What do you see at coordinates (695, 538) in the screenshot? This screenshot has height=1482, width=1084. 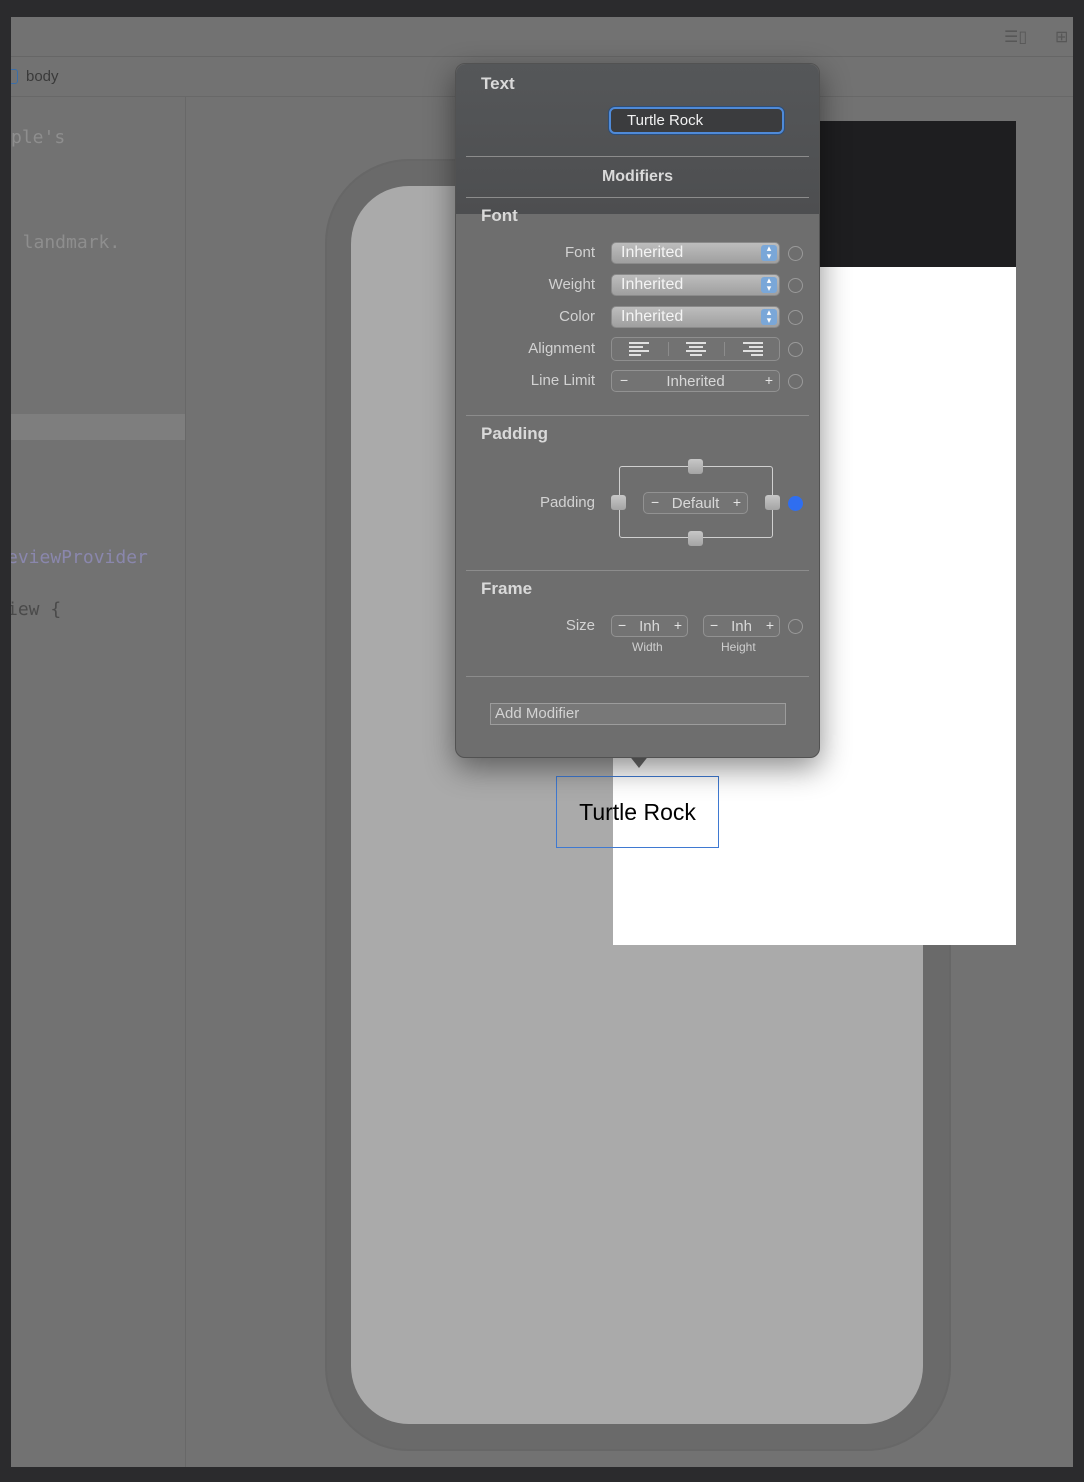 I see `padding-bottom-checkbox` at bounding box center [695, 538].